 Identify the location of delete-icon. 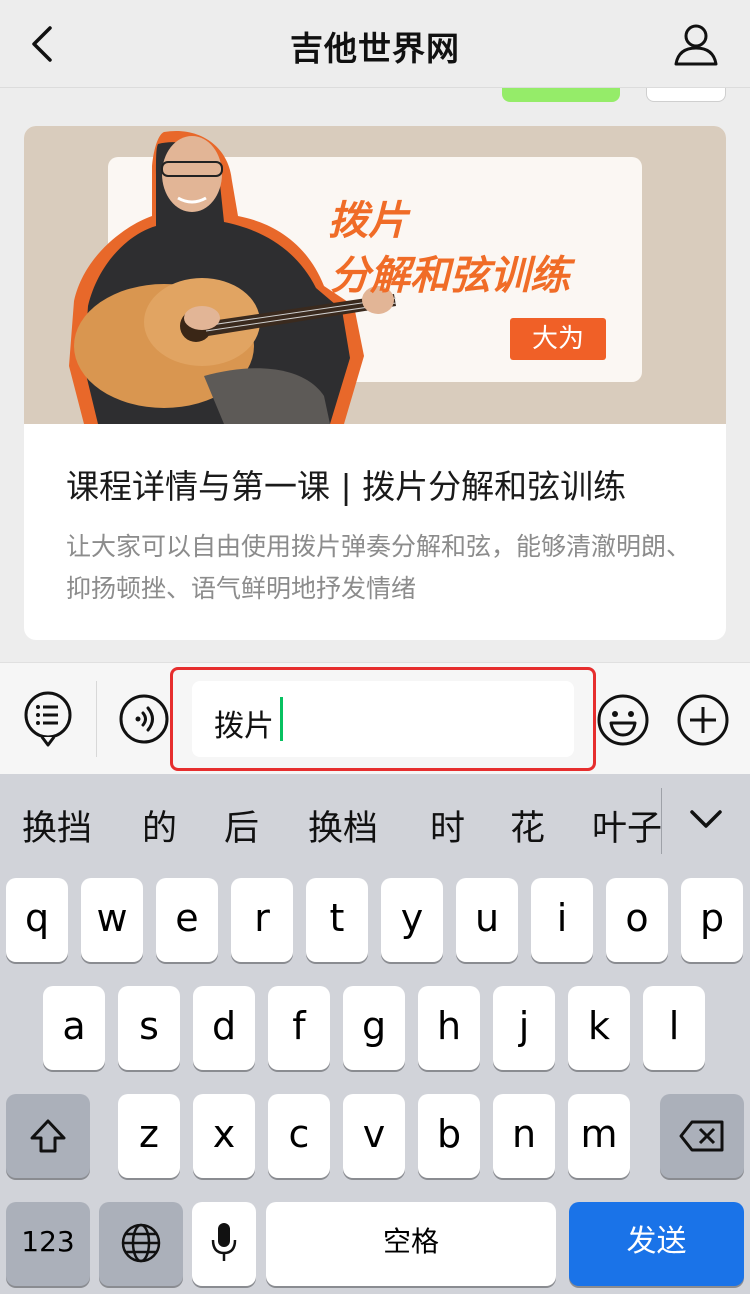
(701, 1136).